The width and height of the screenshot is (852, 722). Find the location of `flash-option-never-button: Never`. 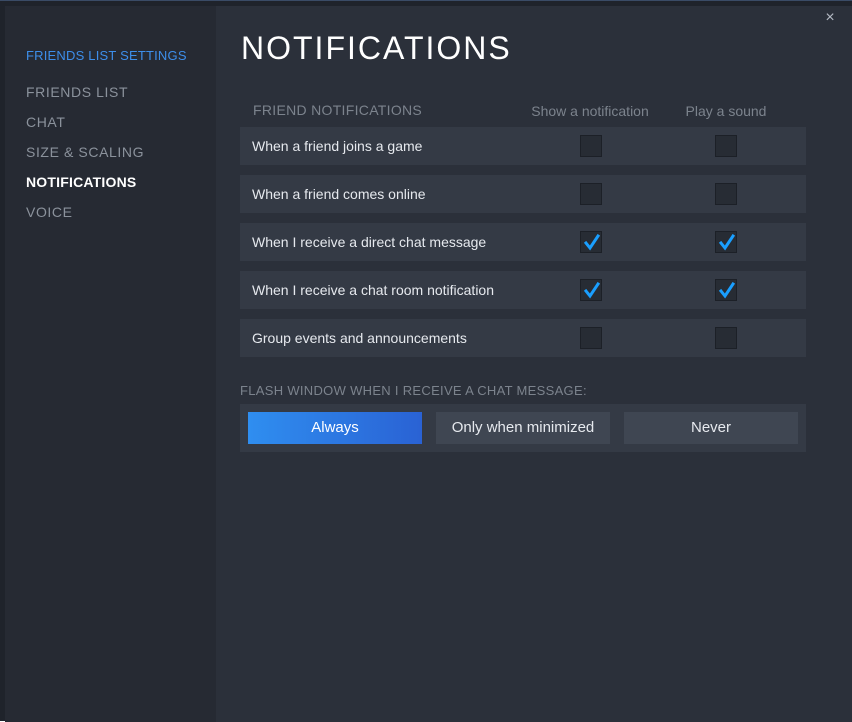

flash-option-never-button: Never is located at coordinates (711, 428).